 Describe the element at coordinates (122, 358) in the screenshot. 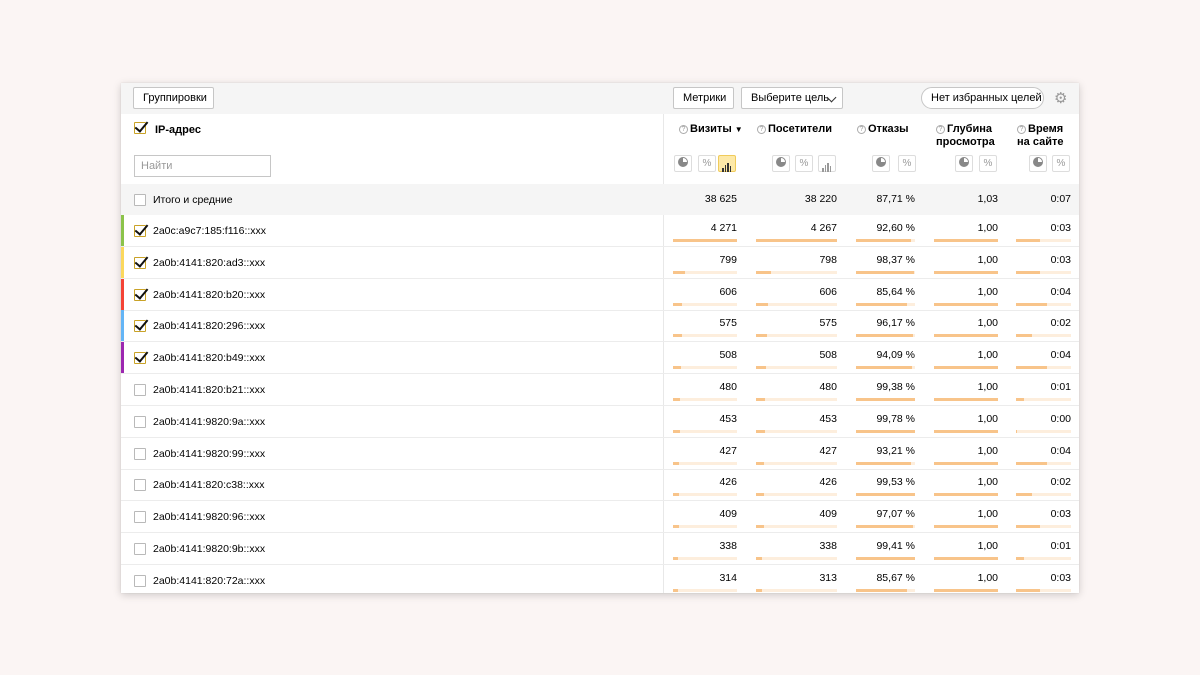

I see `series-color-stripe` at that location.